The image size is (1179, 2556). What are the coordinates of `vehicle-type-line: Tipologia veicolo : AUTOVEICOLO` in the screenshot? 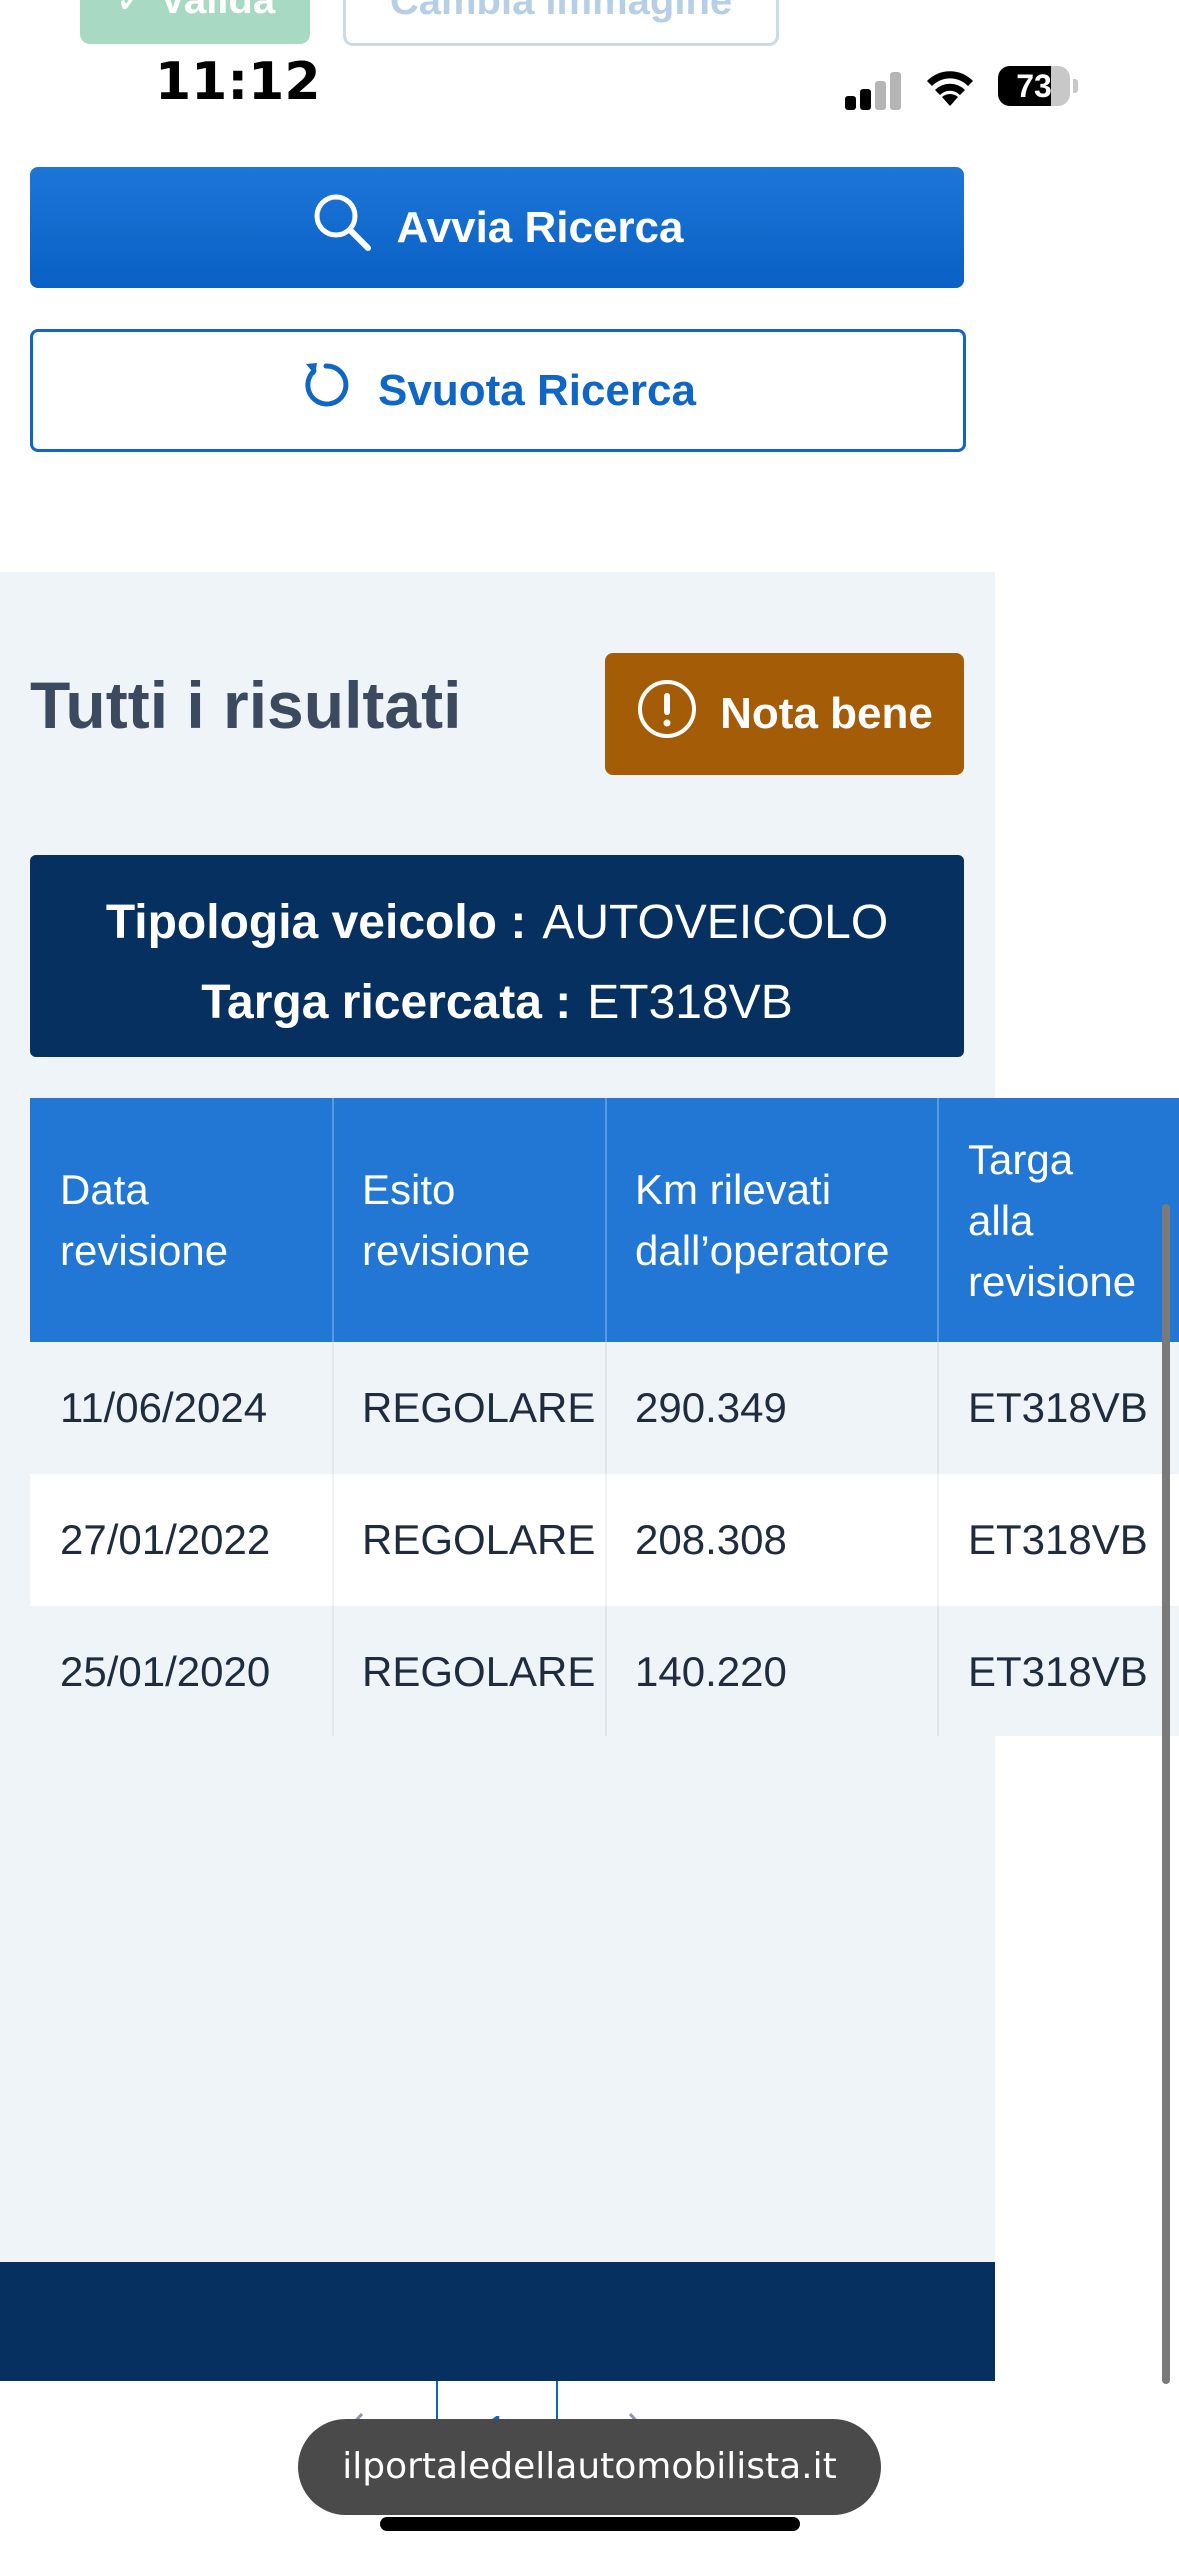 It's located at (497, 922).